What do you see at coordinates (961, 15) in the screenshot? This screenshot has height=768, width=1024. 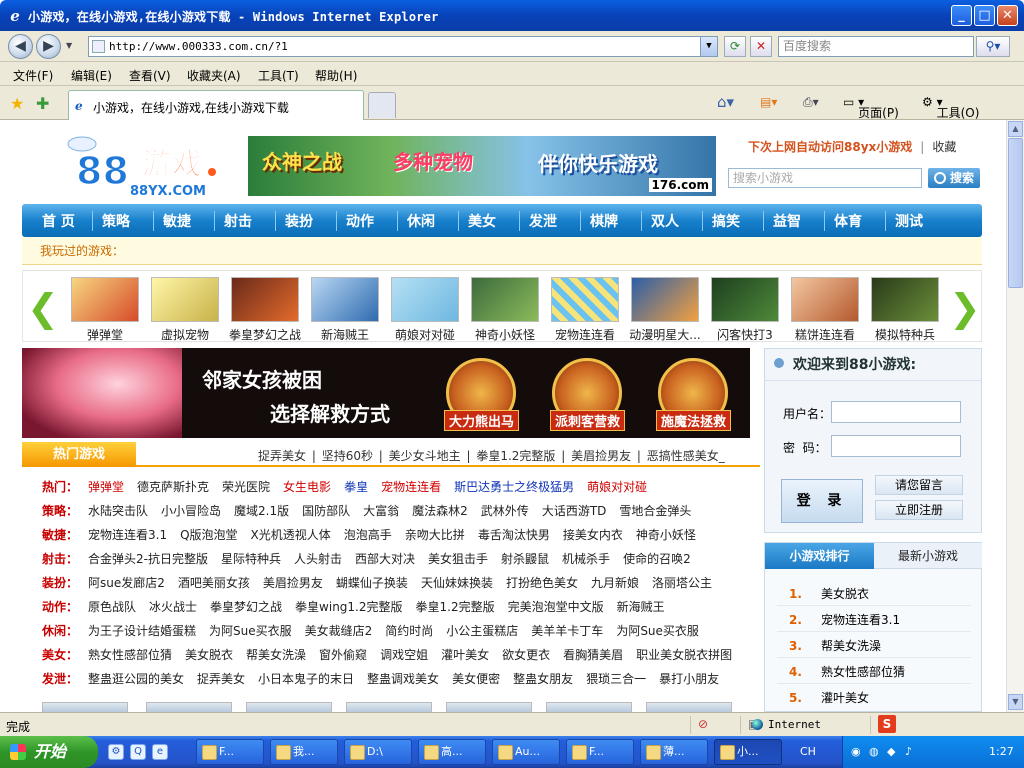 I see `minimize-button: _` at bounding box center [961, 15].